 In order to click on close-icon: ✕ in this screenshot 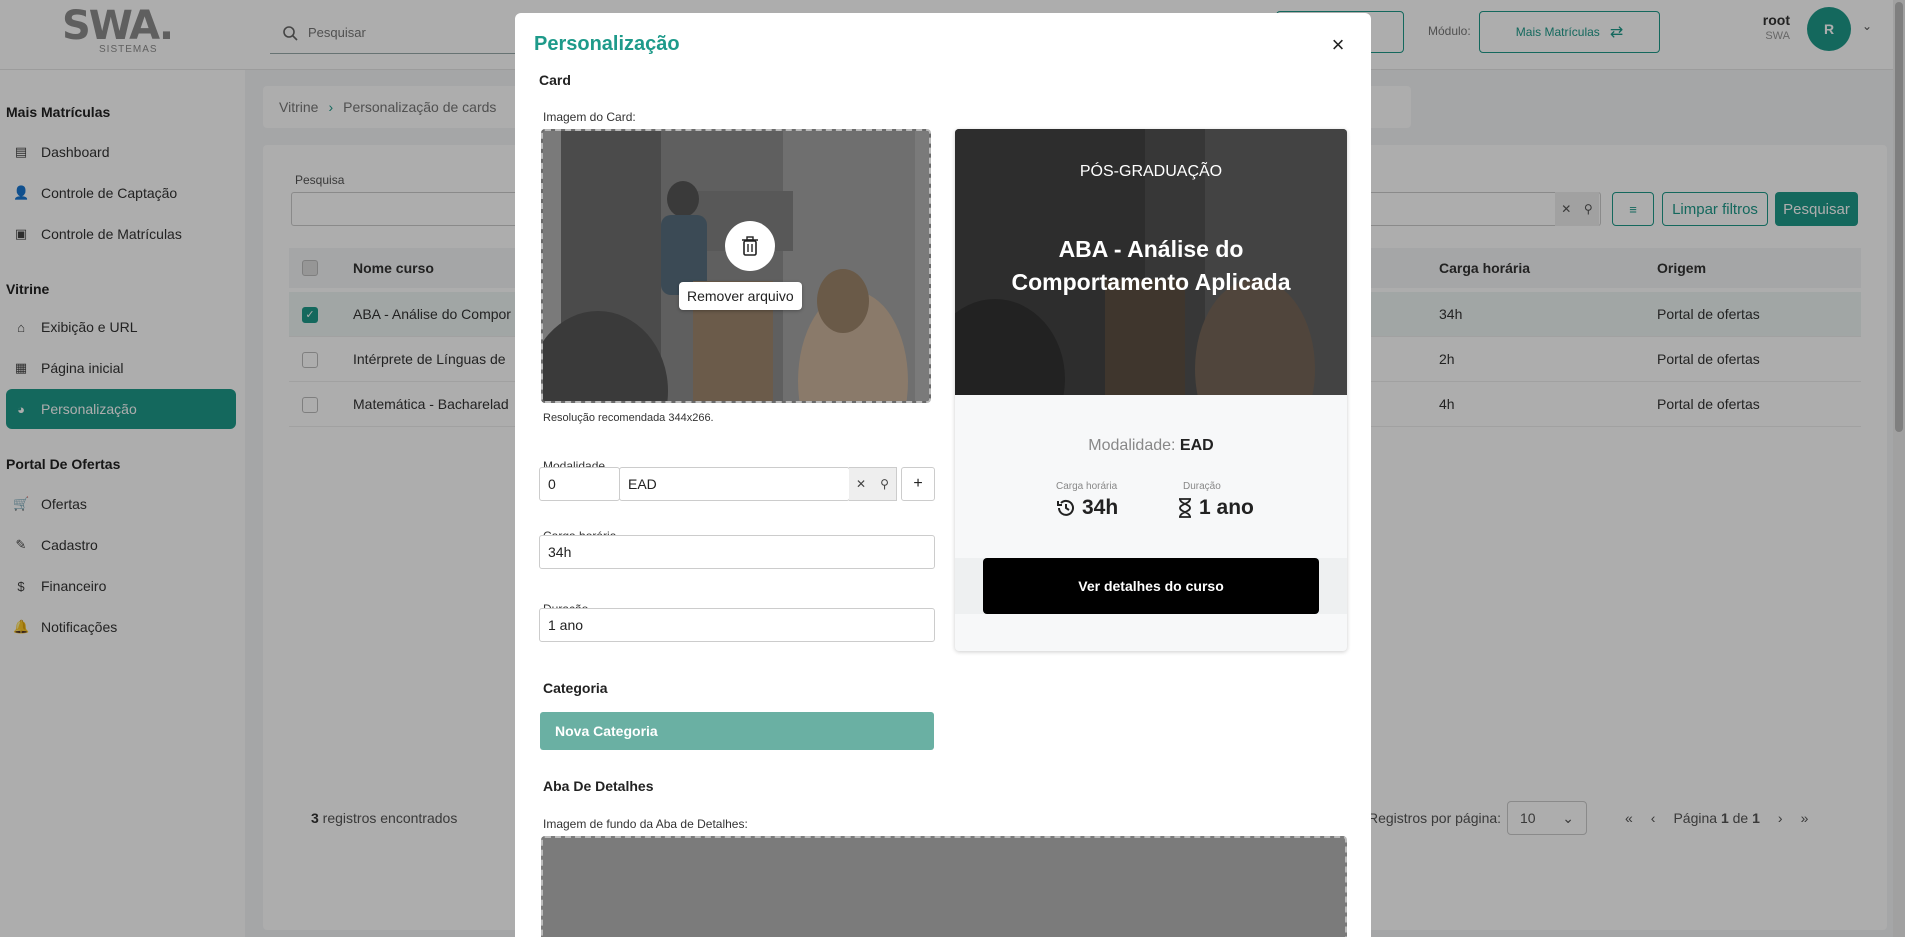, I will do `click(861, 484)`.